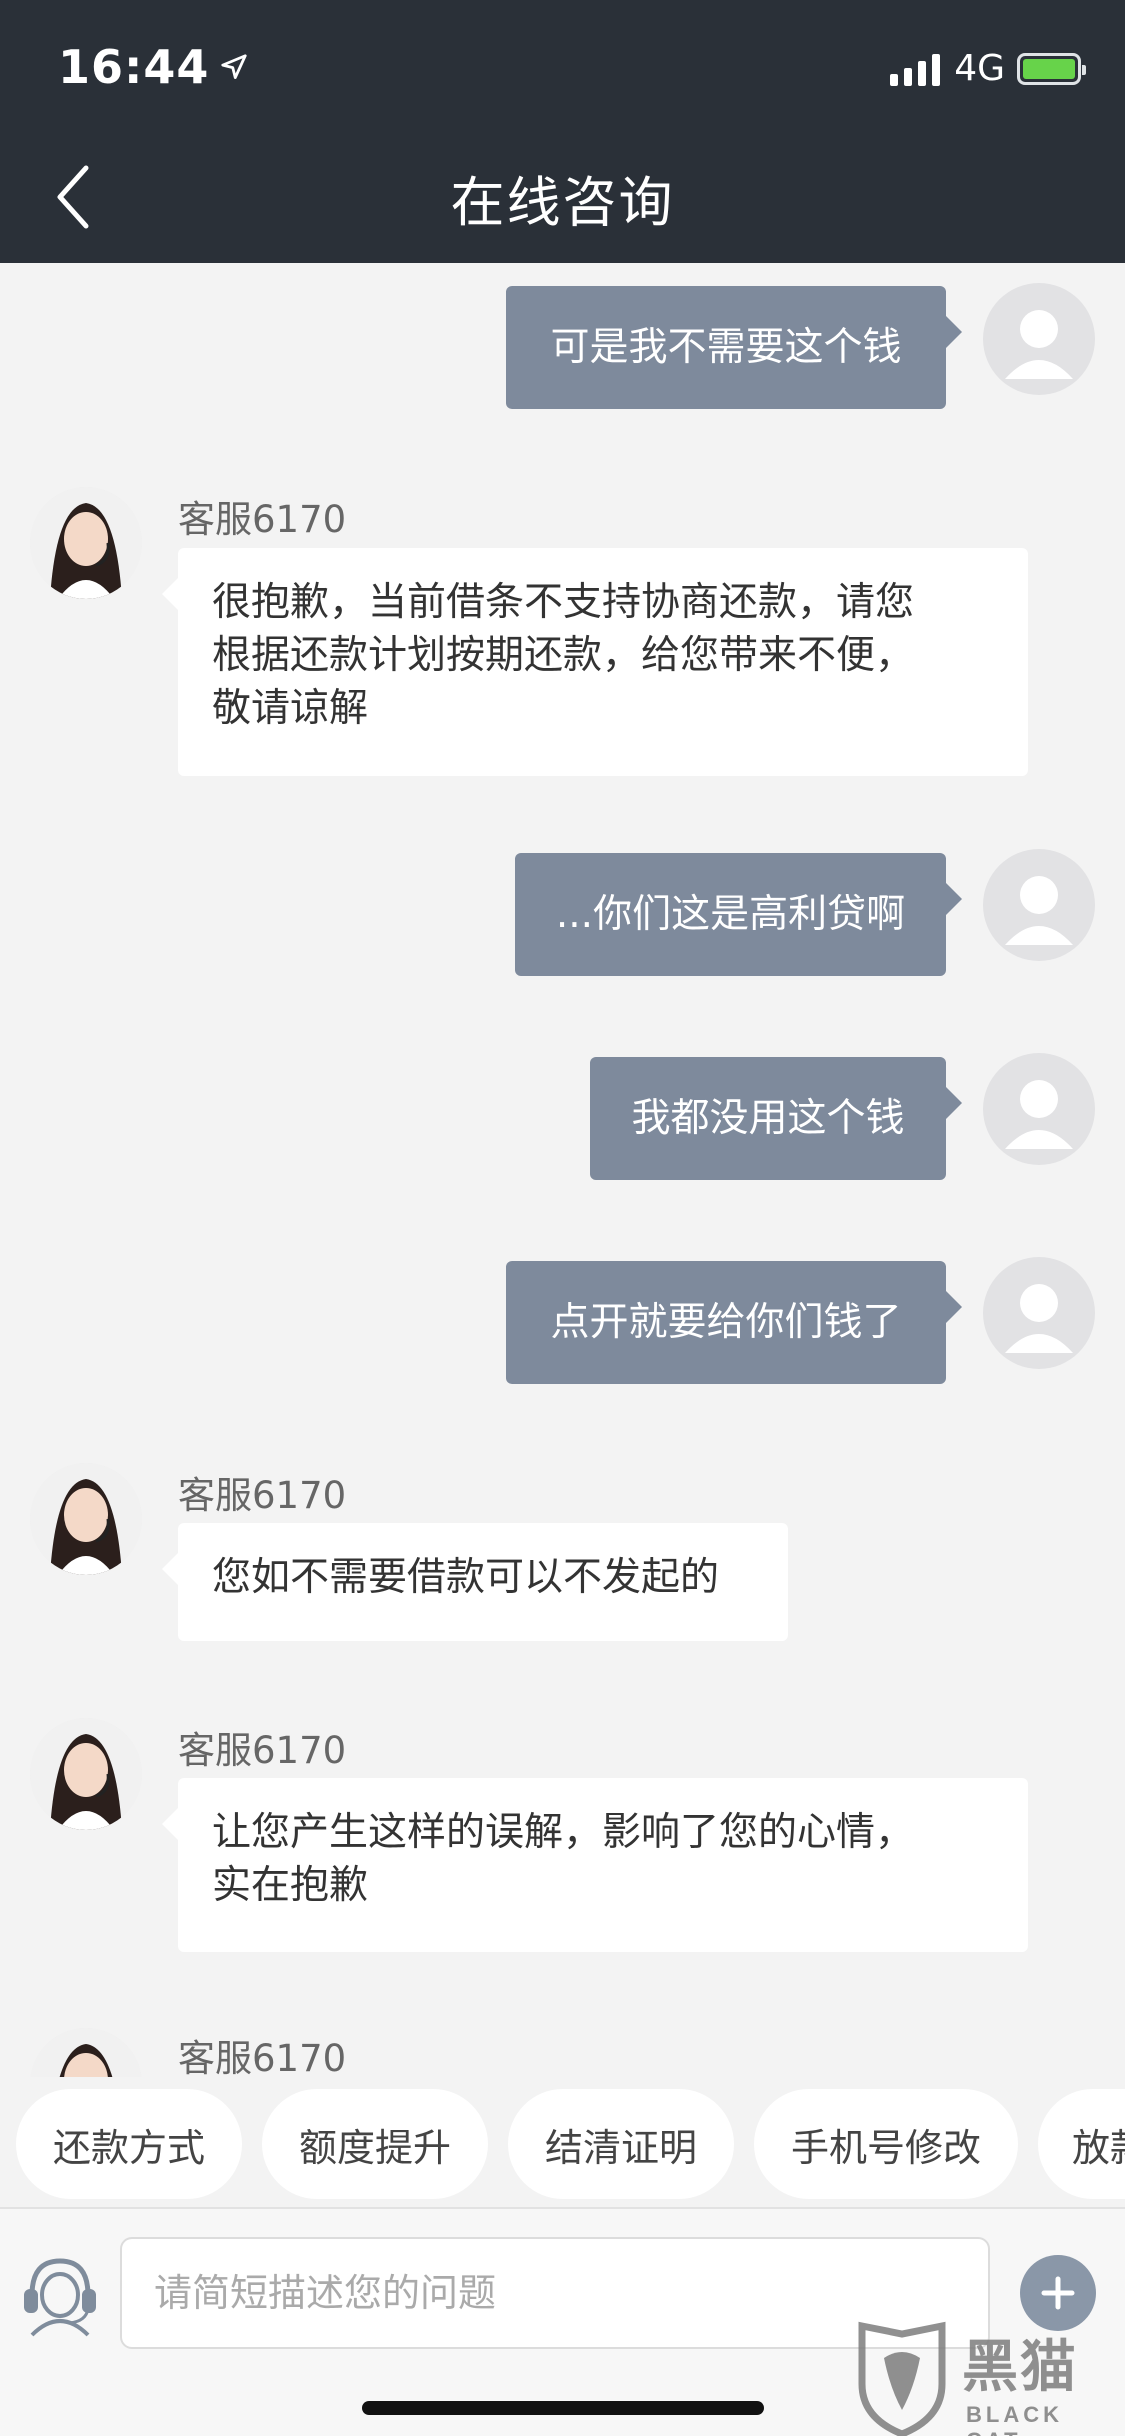 The height and width of the screenshot is (2436, 1125). I want to click on black-cat-watermark: 黑猫 BLACK CAT, so click(988, 2377).